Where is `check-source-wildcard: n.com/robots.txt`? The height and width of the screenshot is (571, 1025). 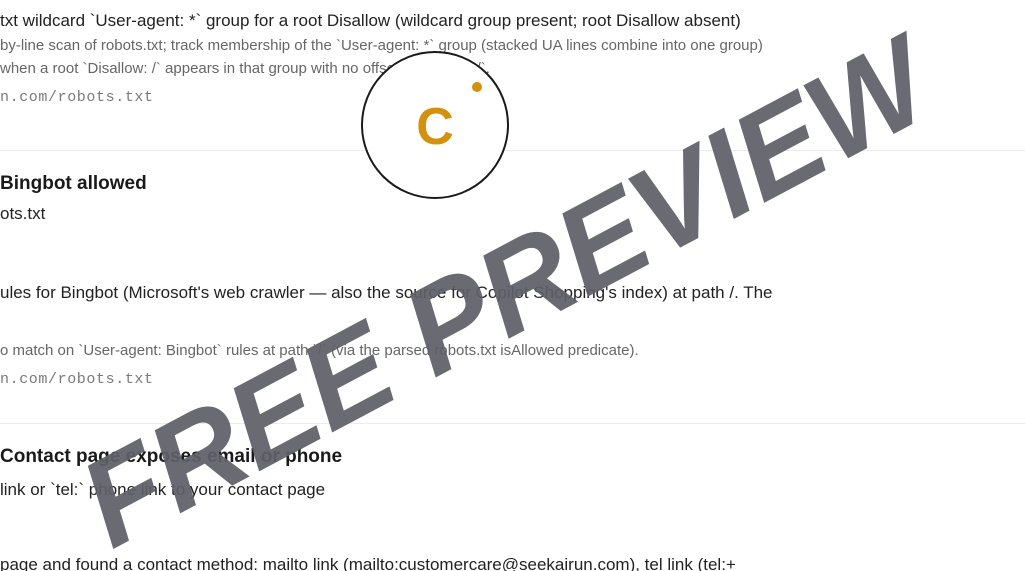
check-source-wildcard: n.com/robots.txt is located at coordinates (77, 97).